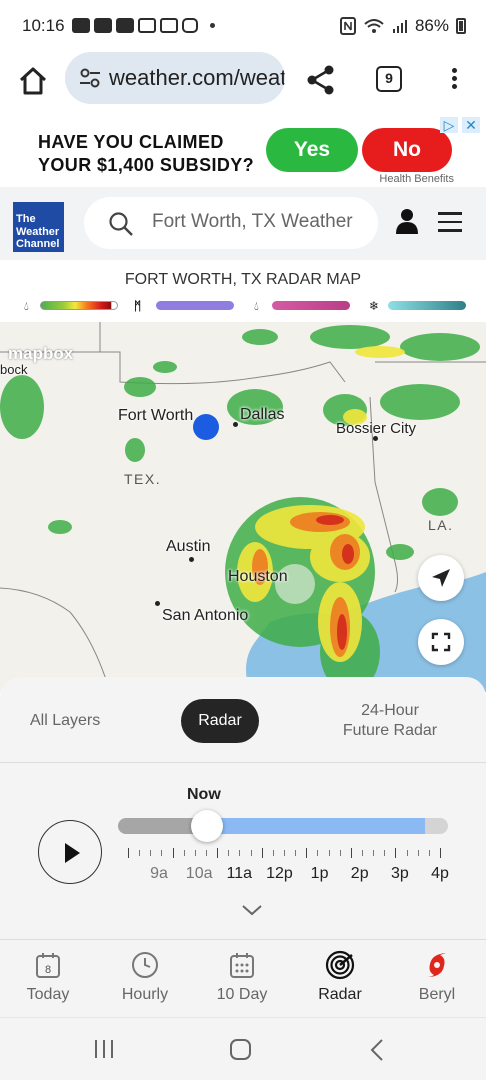  I want to click on ad-no-button: No, so click(407, 150).